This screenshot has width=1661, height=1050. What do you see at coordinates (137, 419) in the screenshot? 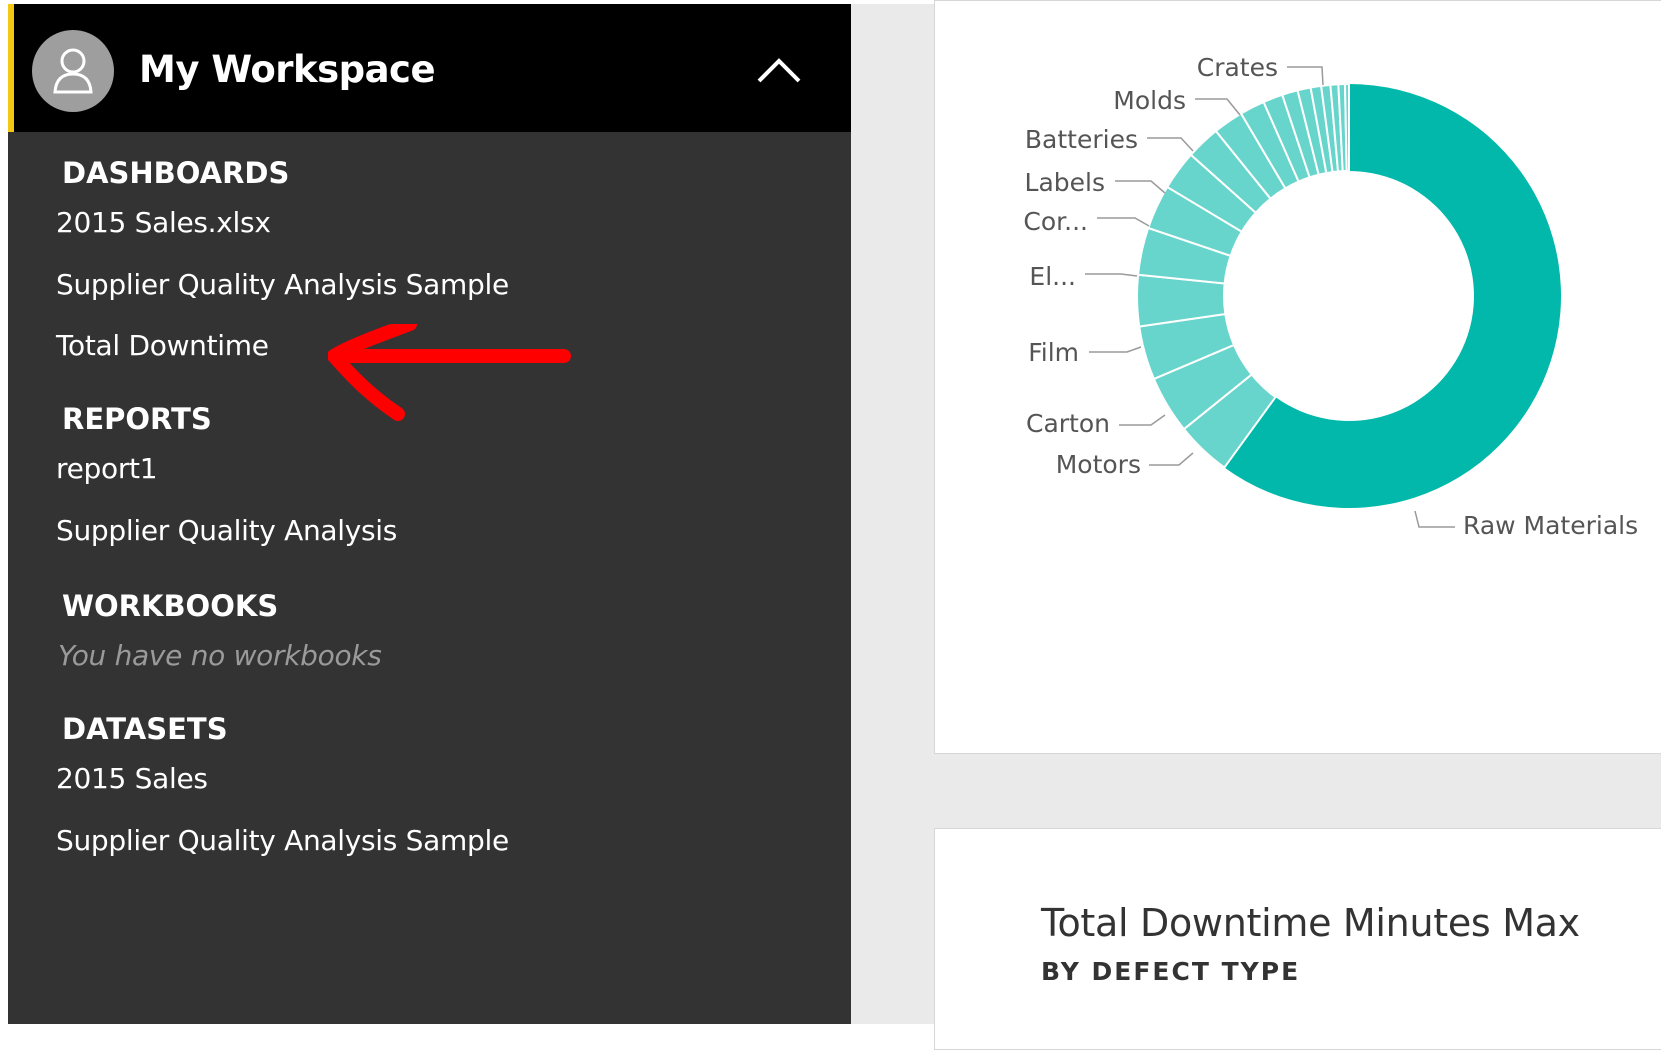
I see `section-heading-reports: REPORTS` at bounding box center [137, 419].